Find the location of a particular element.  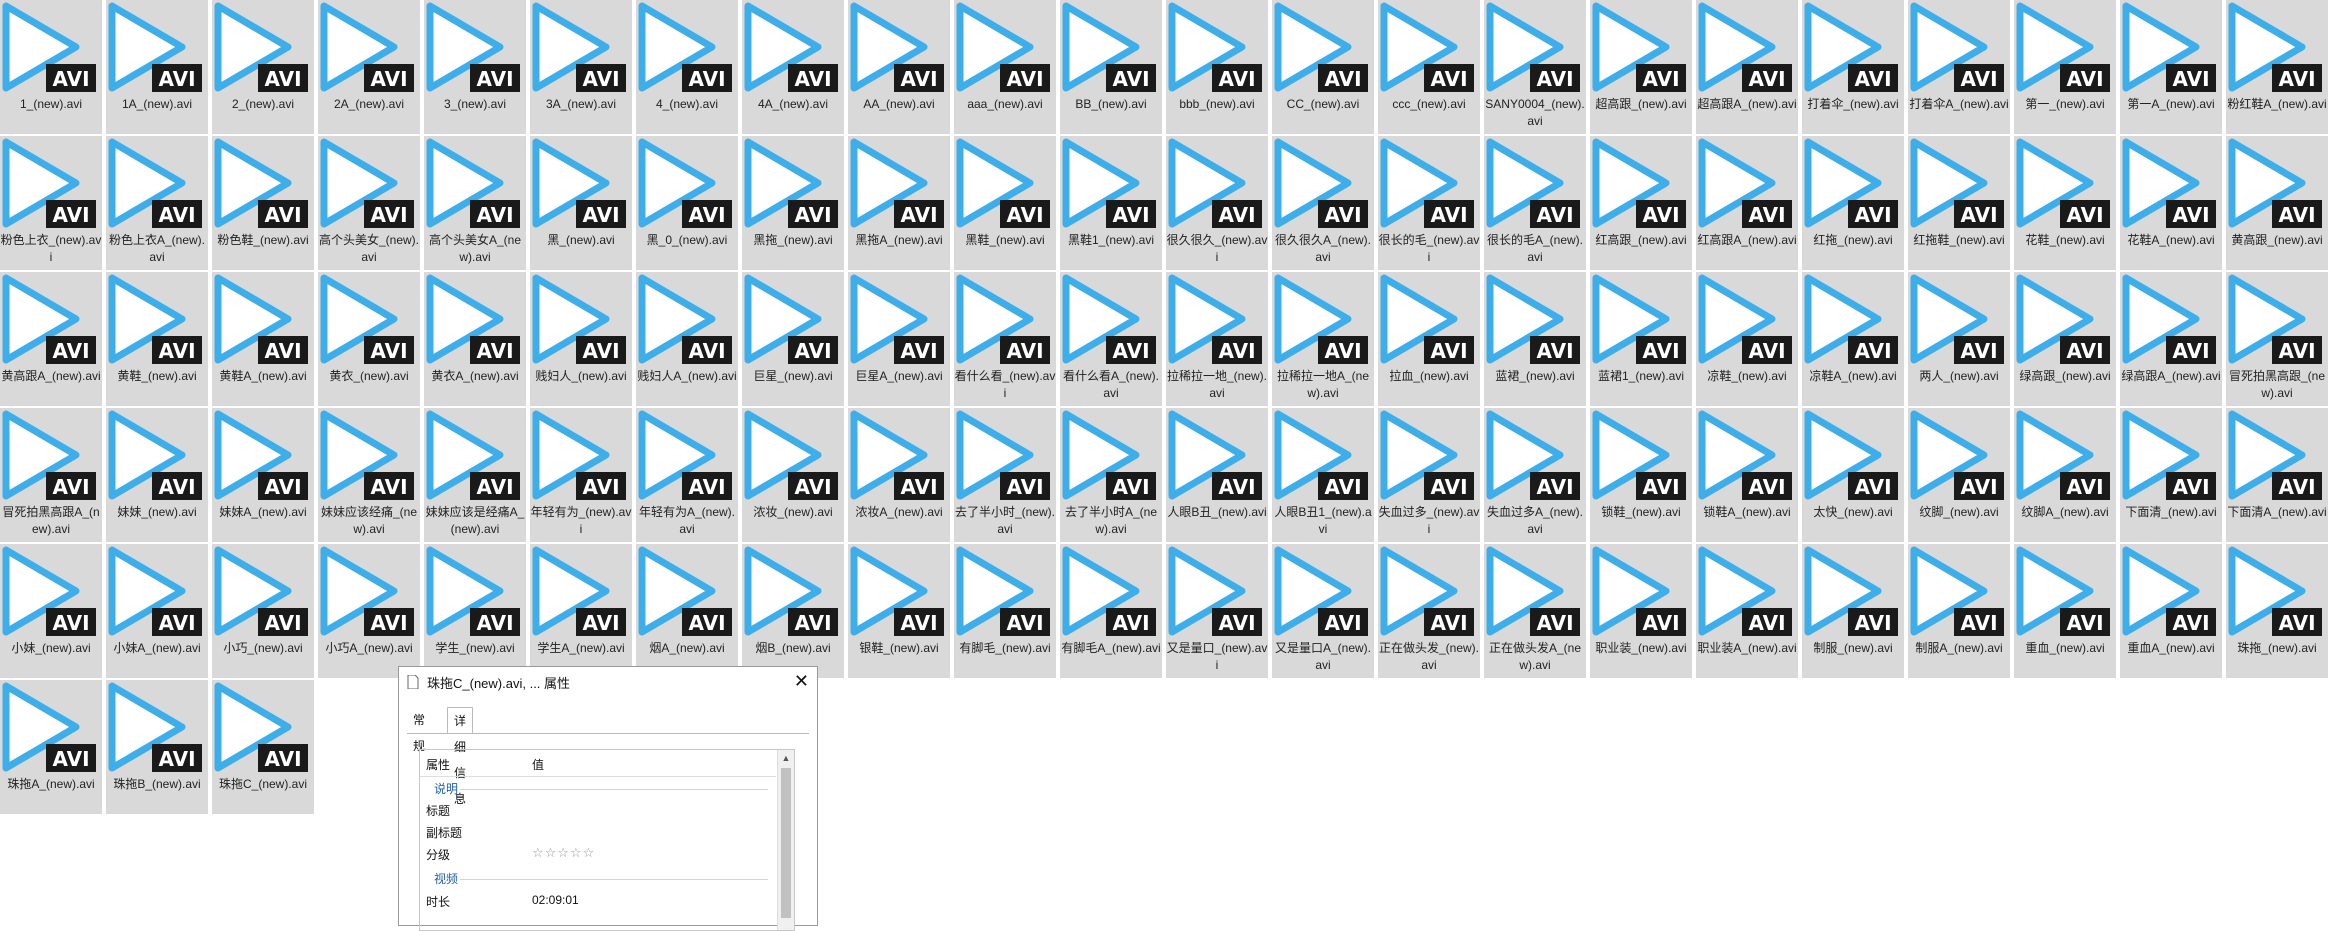

file-item: AVI 黄衣_(new).avi is located at coordinates (369, 339).